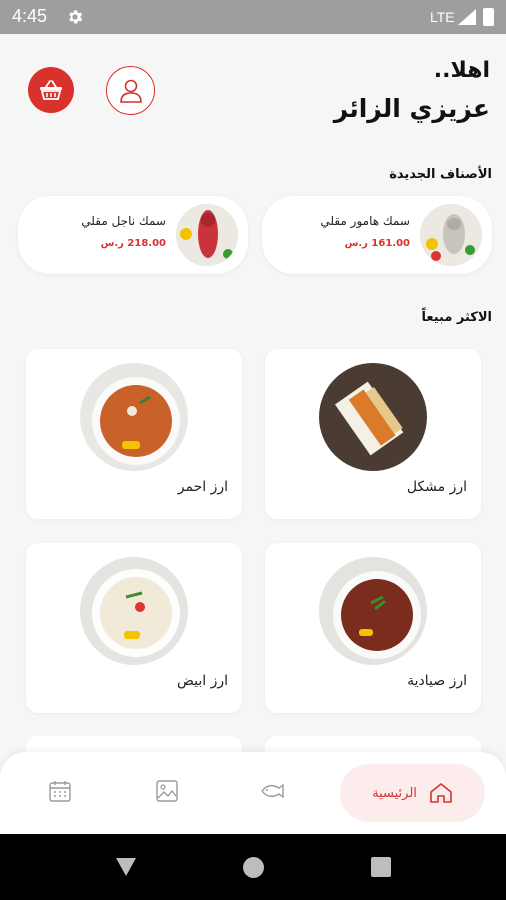 This screenshot has width=506, height=900. What do you see at coordinates (133, 235) in the screenshot?
I see `new-item-card: سمك ناجل مقلي 218.00 ر.س` at bounding box center [133, 235].